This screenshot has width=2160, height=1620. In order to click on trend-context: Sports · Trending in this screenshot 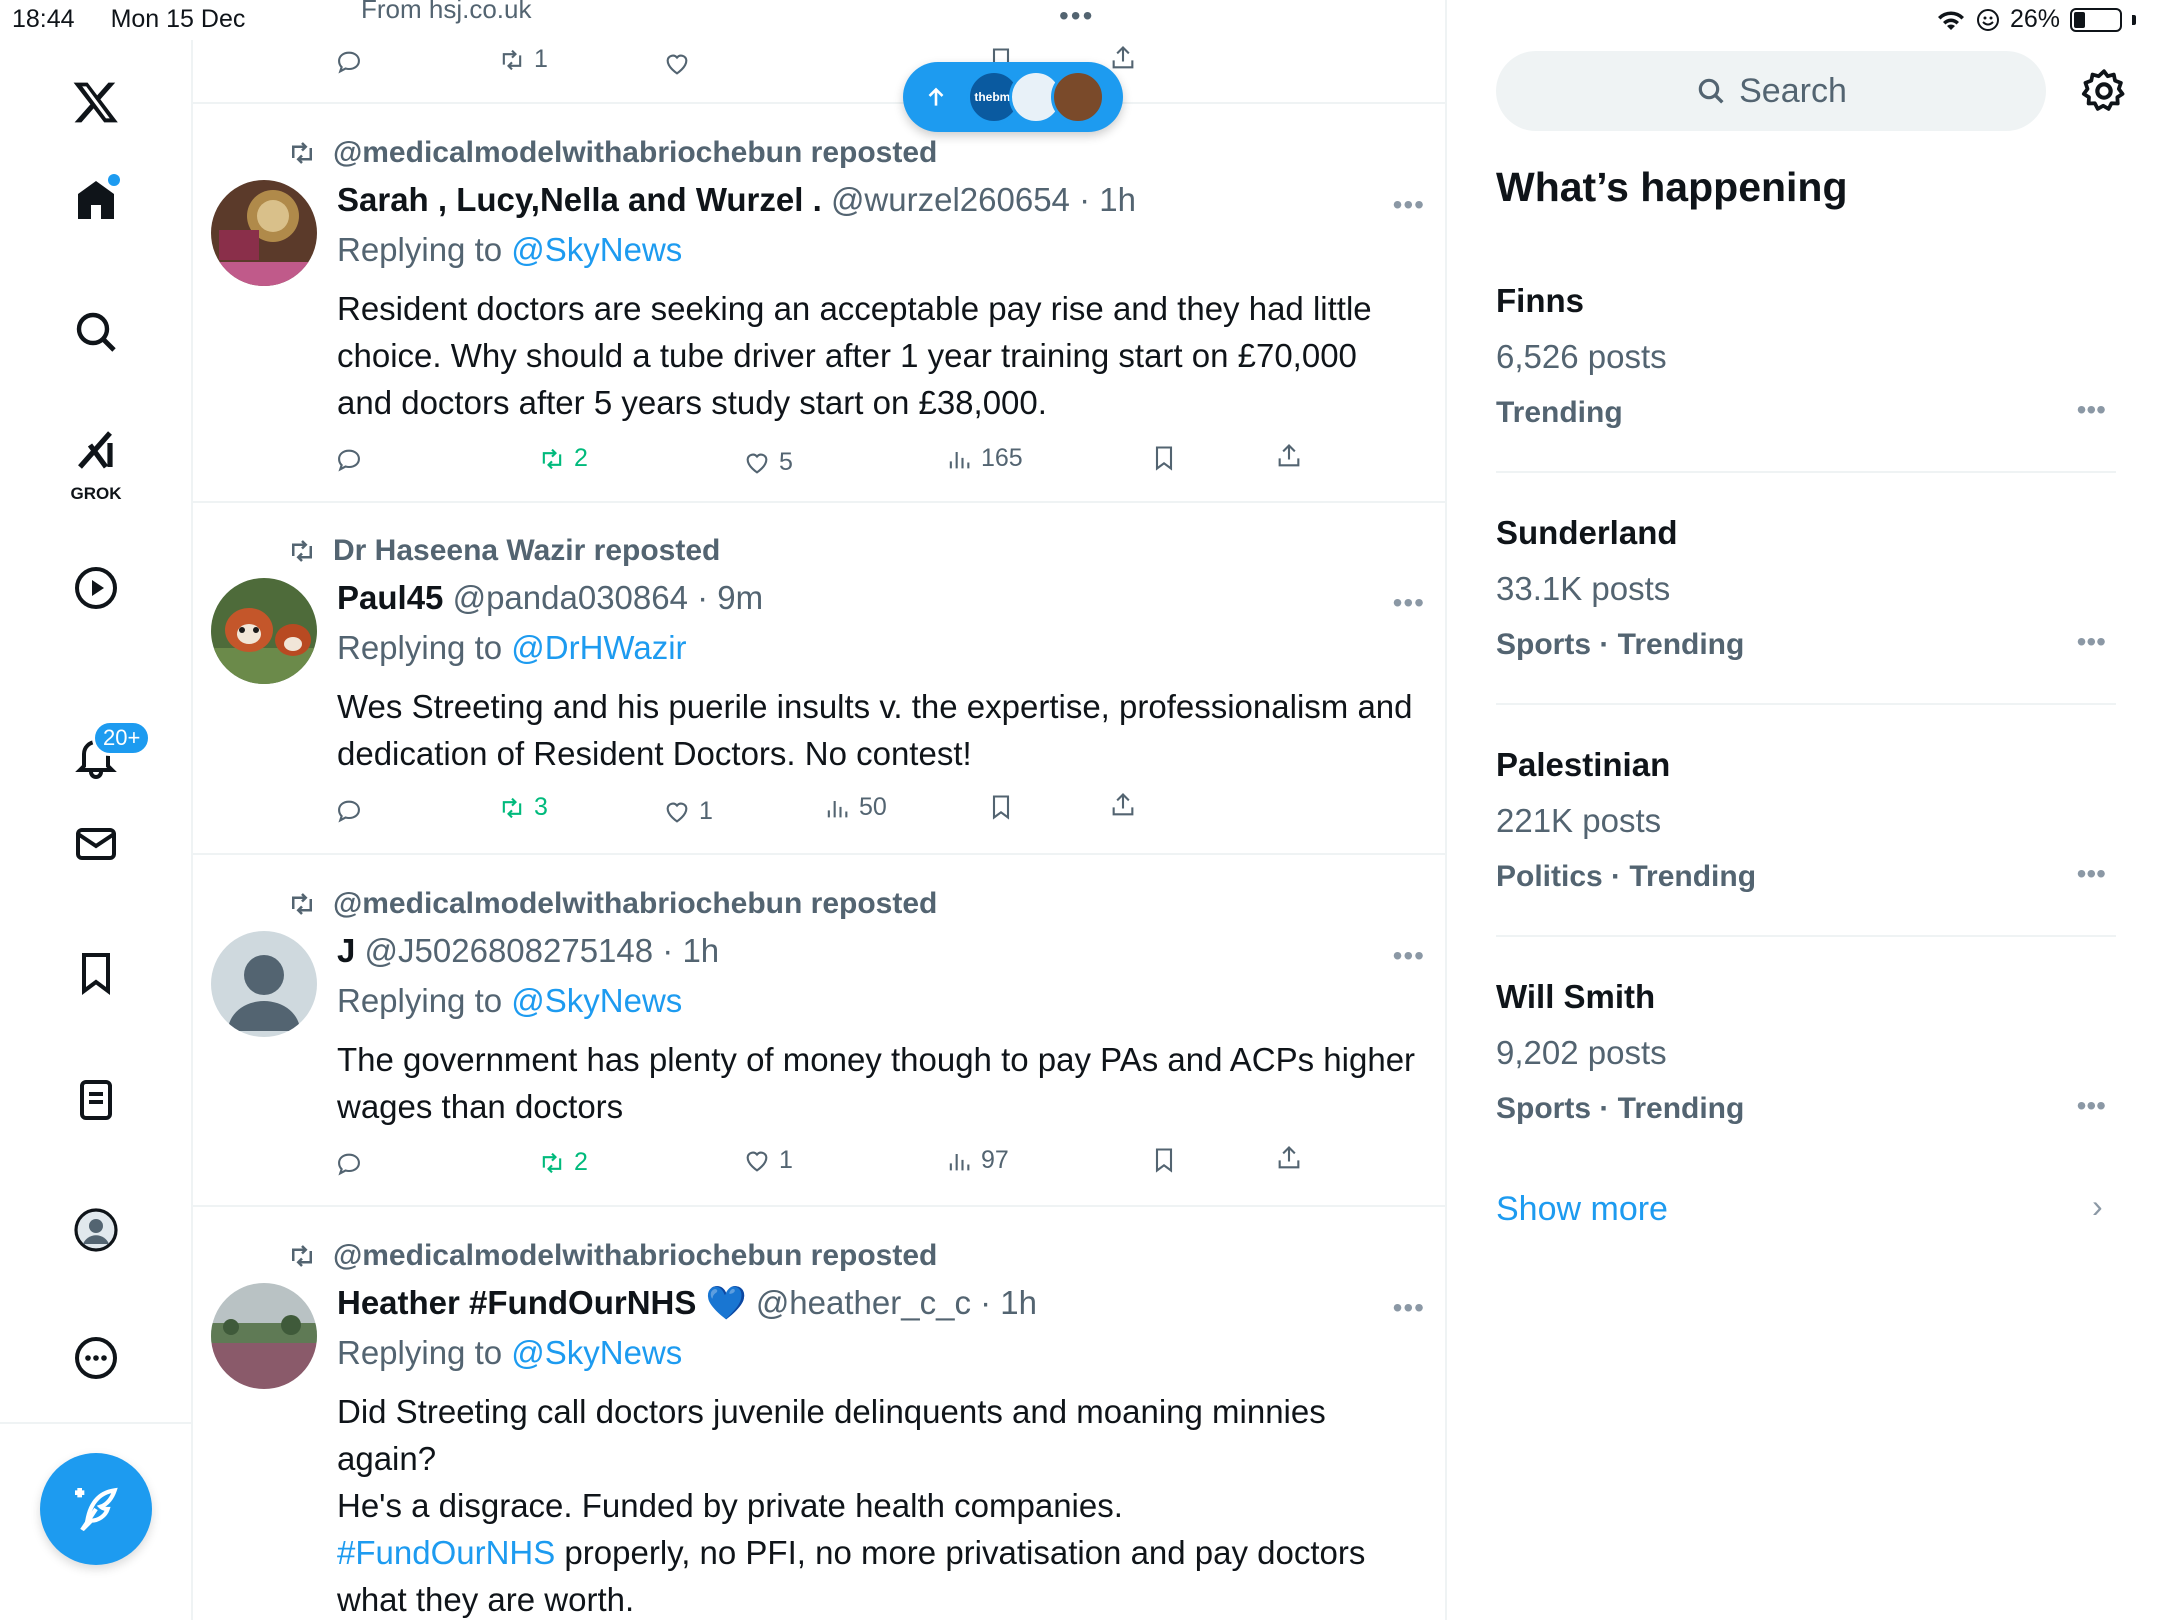, I will do `click(1620, 644)`.